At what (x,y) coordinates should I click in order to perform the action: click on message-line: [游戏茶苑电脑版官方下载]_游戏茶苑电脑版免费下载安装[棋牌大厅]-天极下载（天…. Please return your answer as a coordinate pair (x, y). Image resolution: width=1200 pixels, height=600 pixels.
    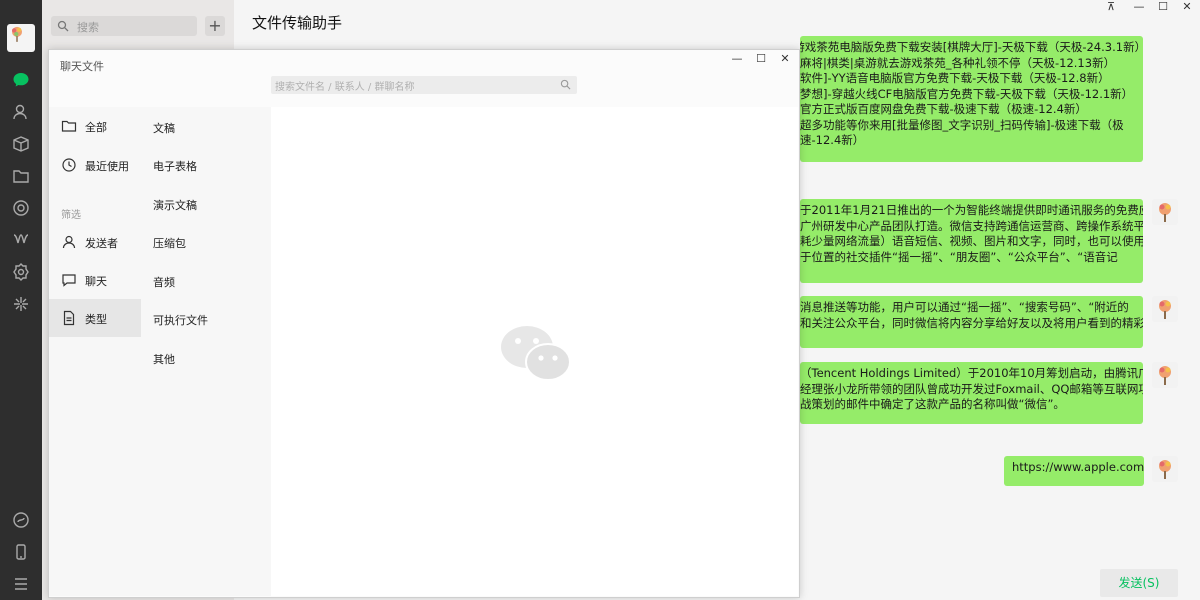
    Looking at the image, I should click on (971, 47).